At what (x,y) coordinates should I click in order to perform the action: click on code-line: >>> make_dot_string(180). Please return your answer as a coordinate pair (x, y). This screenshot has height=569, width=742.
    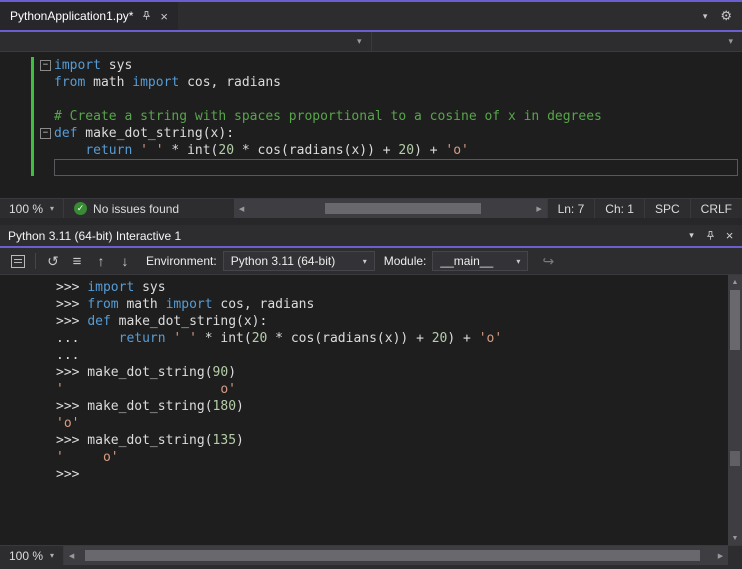
    Looking at the image, I should click on (364, 406).